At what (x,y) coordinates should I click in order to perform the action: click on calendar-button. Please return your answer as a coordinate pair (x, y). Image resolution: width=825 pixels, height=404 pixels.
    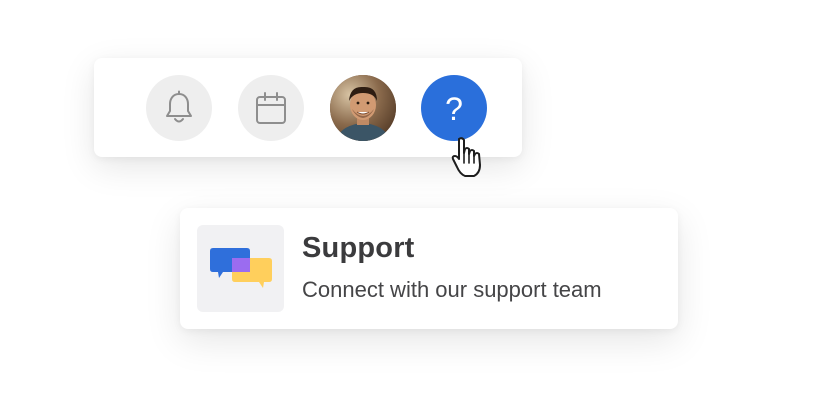
    Looking at the image, I should click on (271, 108).